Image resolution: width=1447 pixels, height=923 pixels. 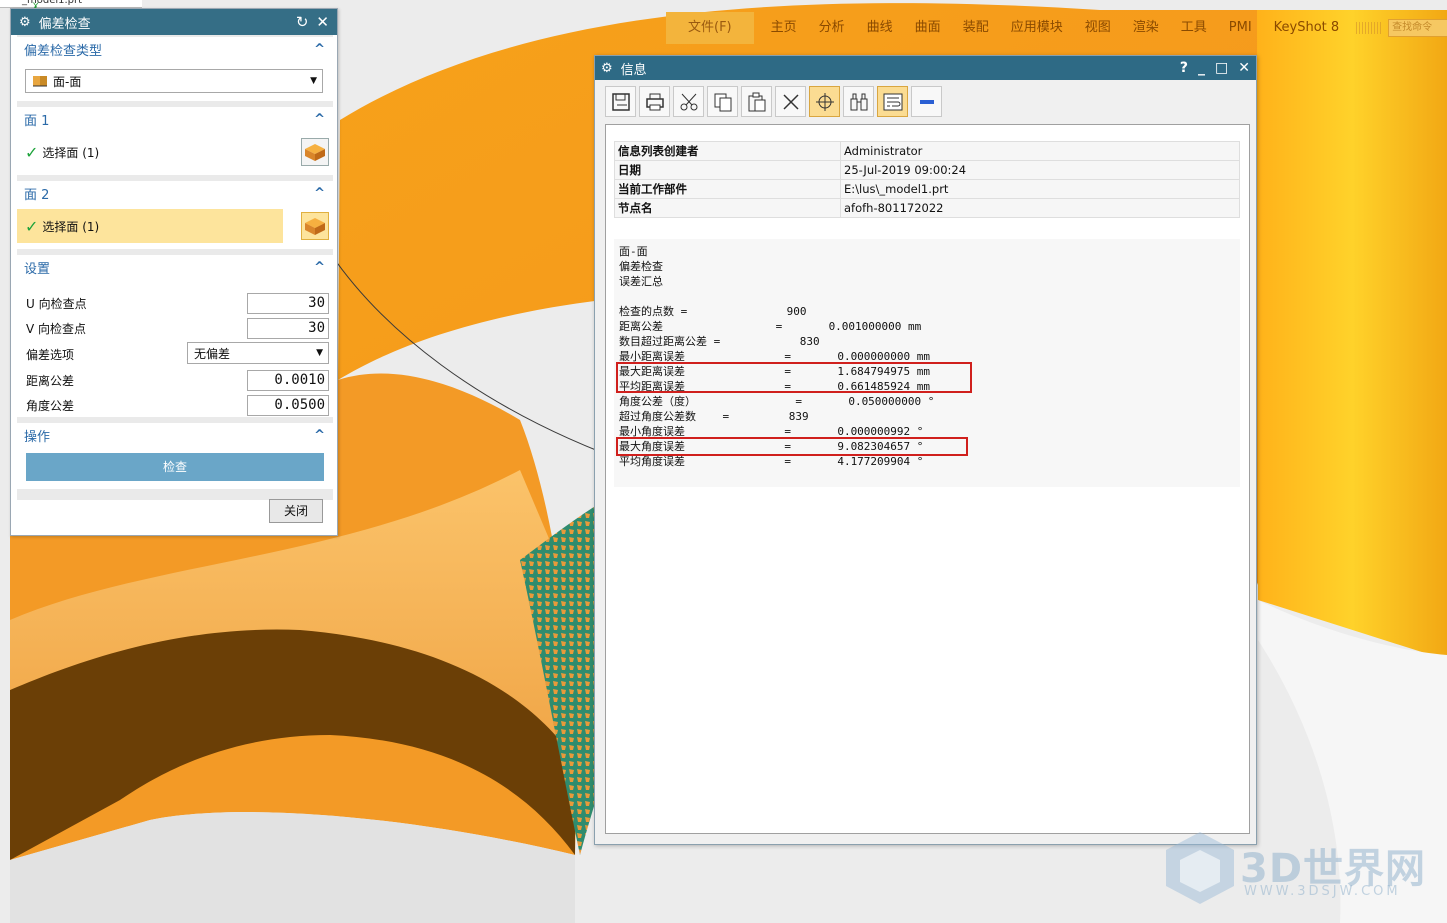 I want to click on table-row: 节点名 afofh-801172022, so click(x=927, y=208).